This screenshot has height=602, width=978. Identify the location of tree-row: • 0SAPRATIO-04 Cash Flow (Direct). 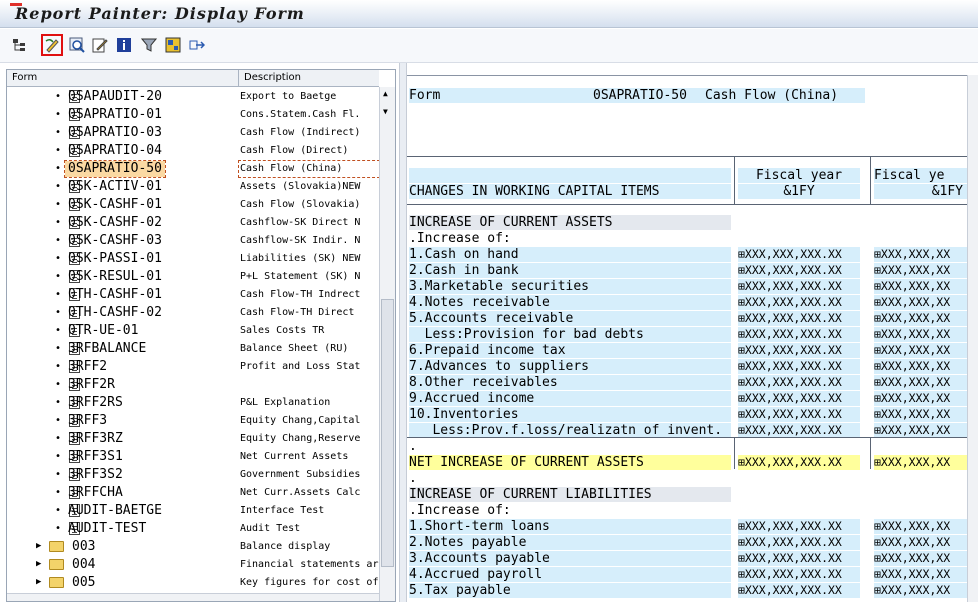
(193, 151).